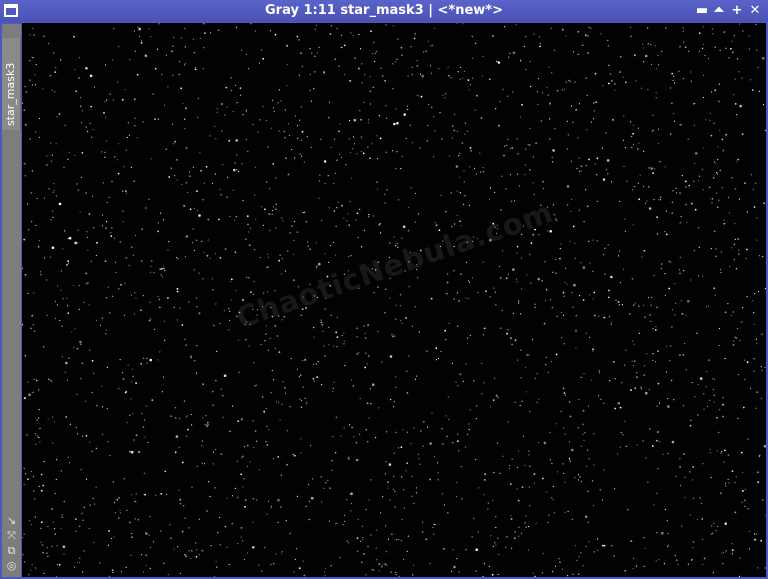 This screenshot has height=579, width=768. I want to click on view-tab: star_mask3, so click(11, 84).